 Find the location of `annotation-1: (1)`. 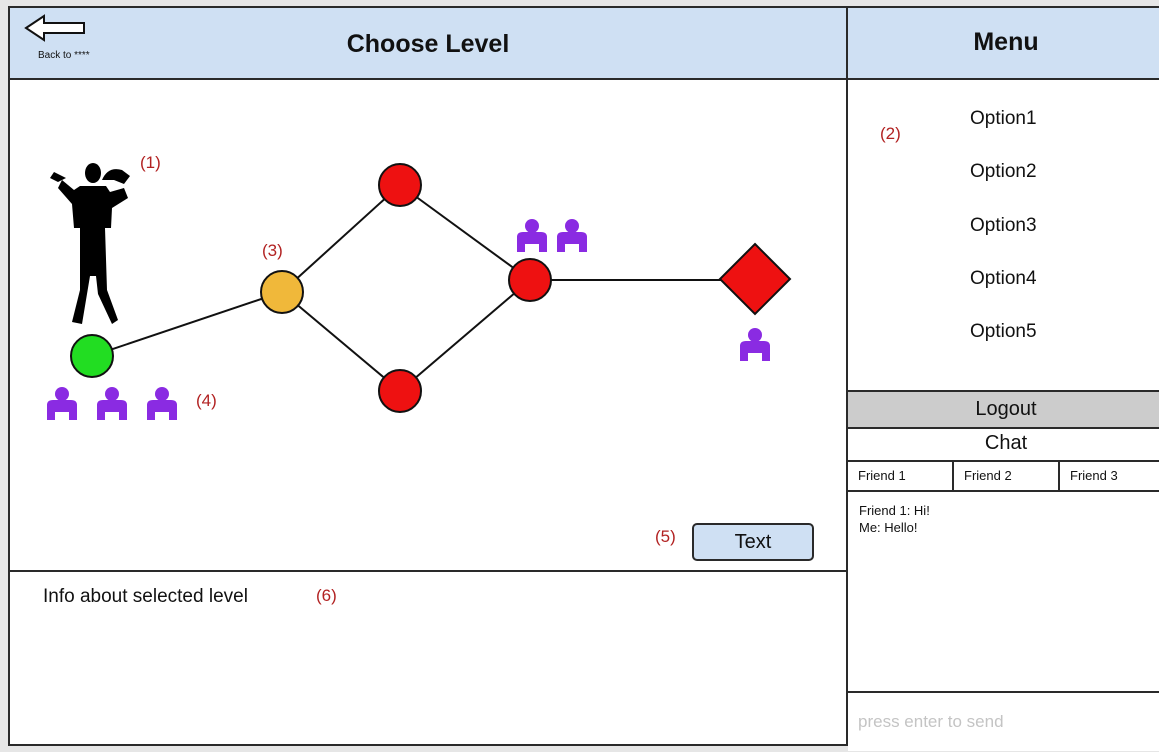

annotation-1: (1) is located at coordinates (150, 162).